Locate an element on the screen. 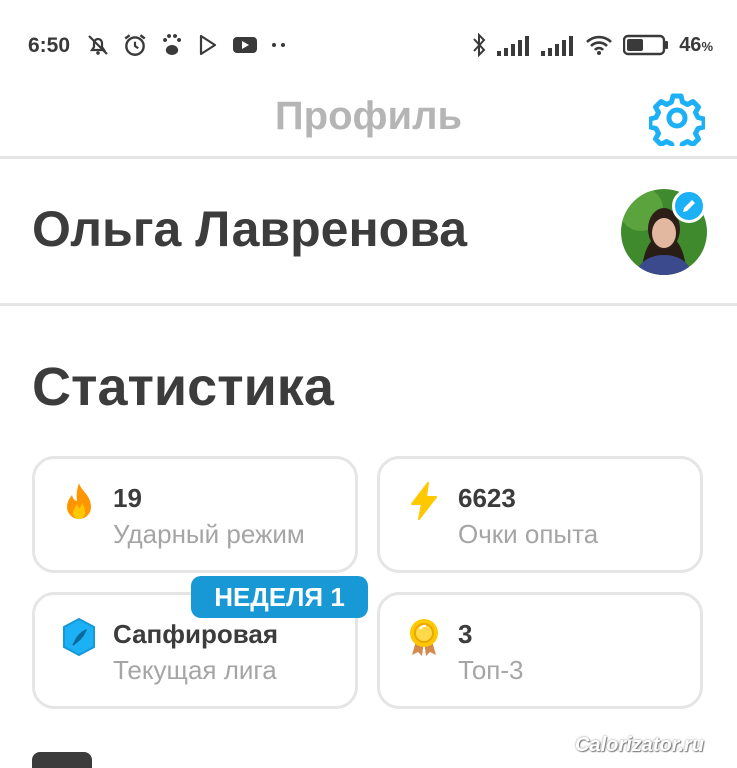 This screenshot has width=737, height=768. sapphire-league-icon is located at coordinates (79, 637).